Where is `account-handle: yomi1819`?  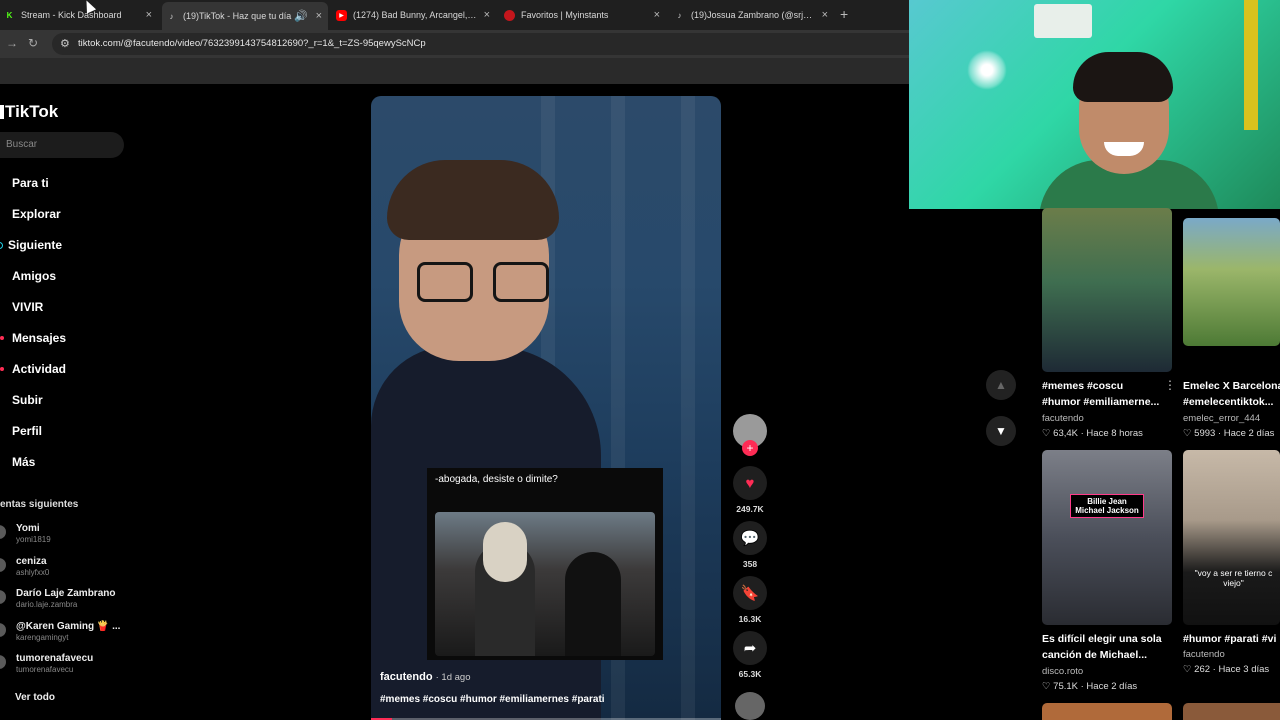
account-handle: yomi1819 is located at coordinates (33, 539).